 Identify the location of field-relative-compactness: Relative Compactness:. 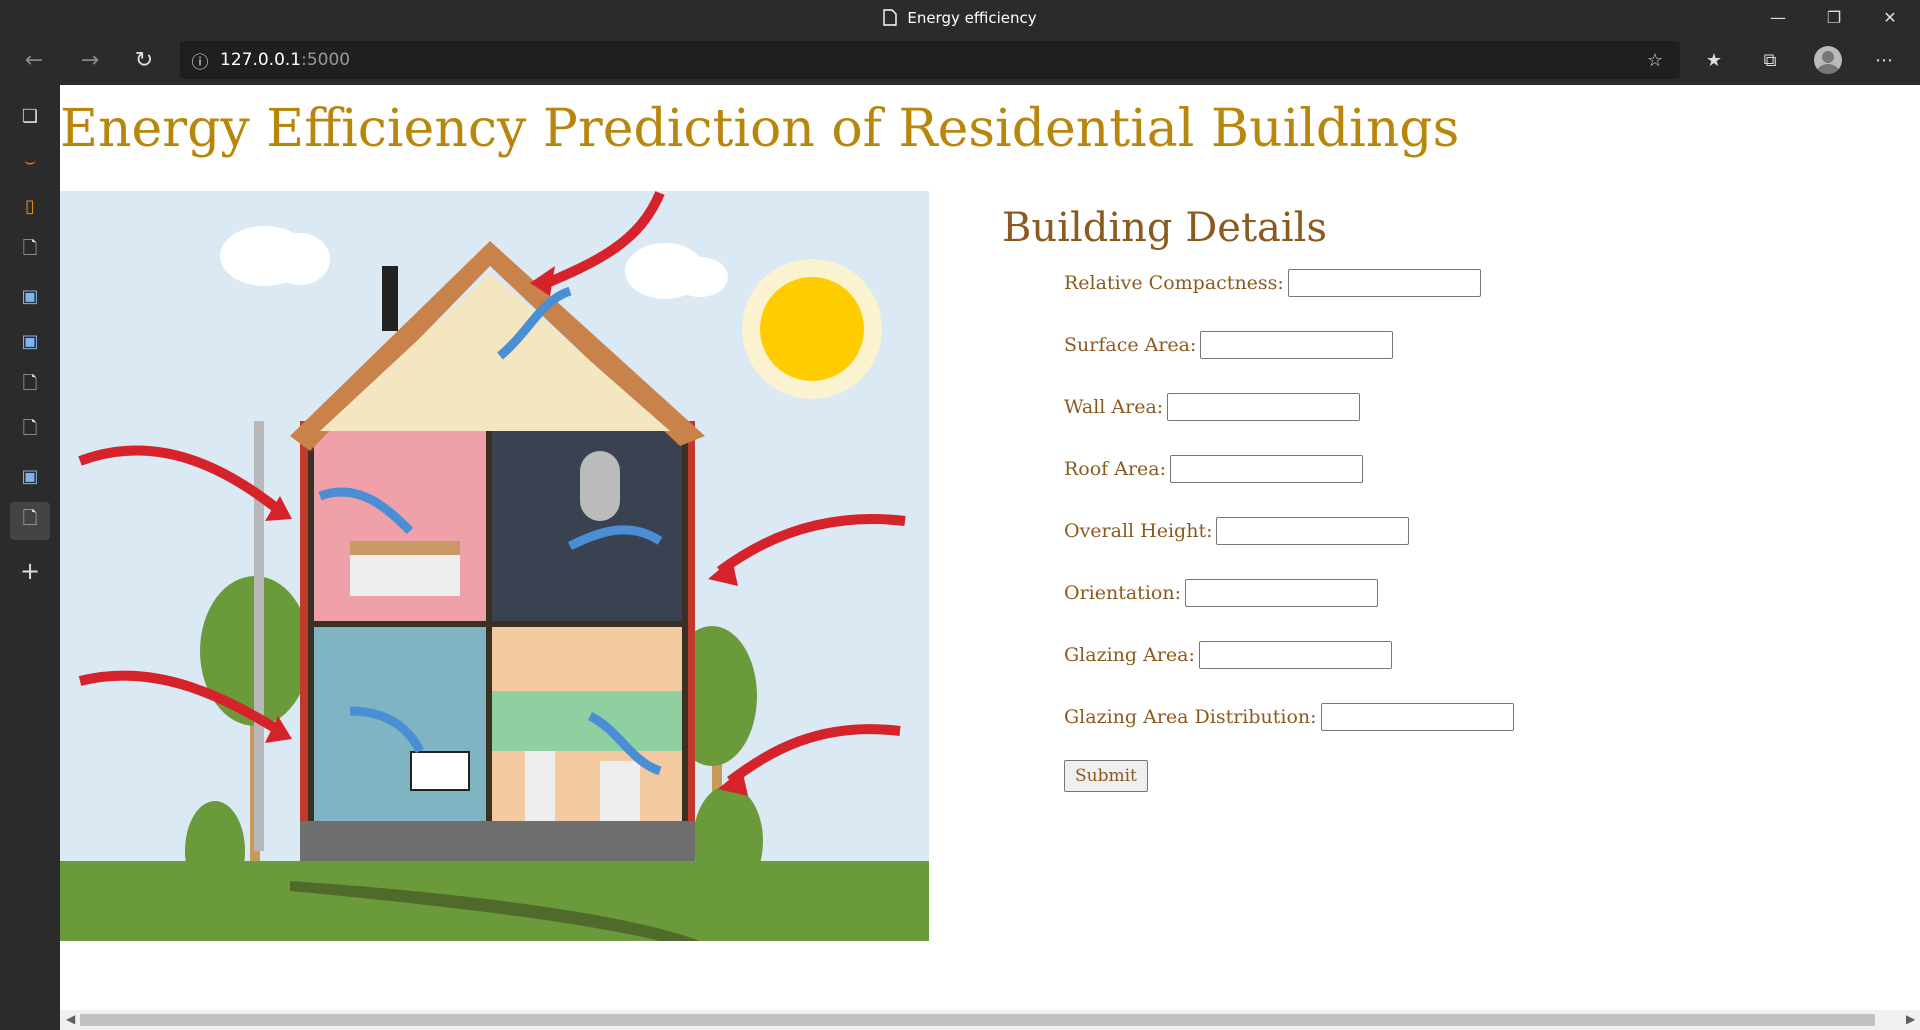
(1272, 283).